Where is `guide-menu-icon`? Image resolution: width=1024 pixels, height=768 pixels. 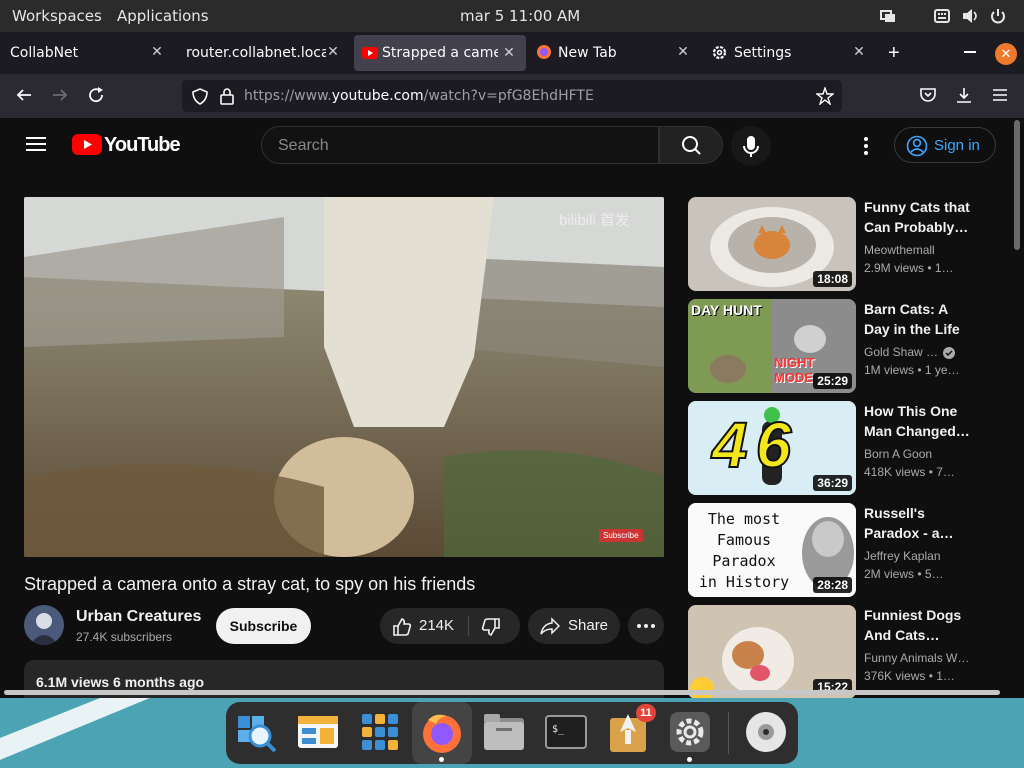
guide-menu-icon is located at coordinates (36, 146).